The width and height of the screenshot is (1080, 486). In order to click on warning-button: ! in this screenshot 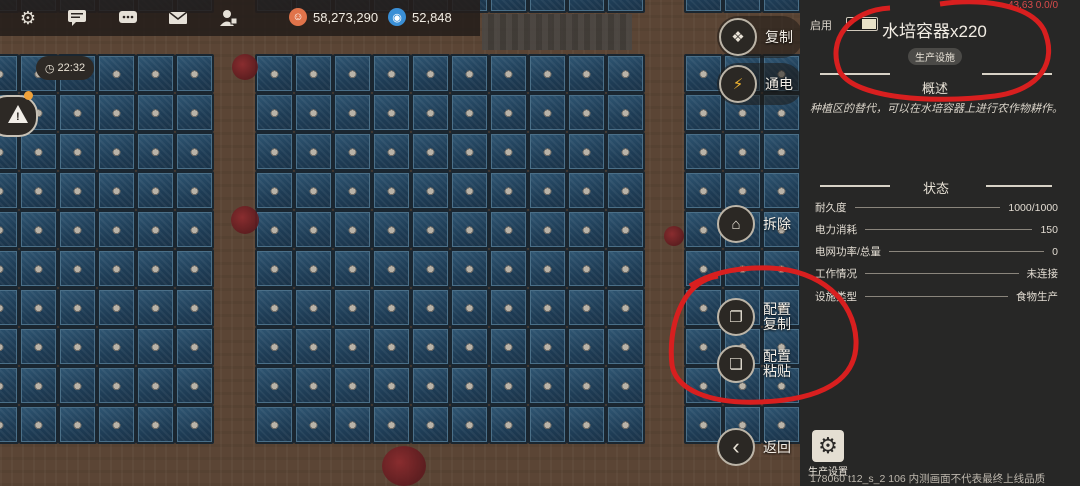, I will do `click(19, 114)`.